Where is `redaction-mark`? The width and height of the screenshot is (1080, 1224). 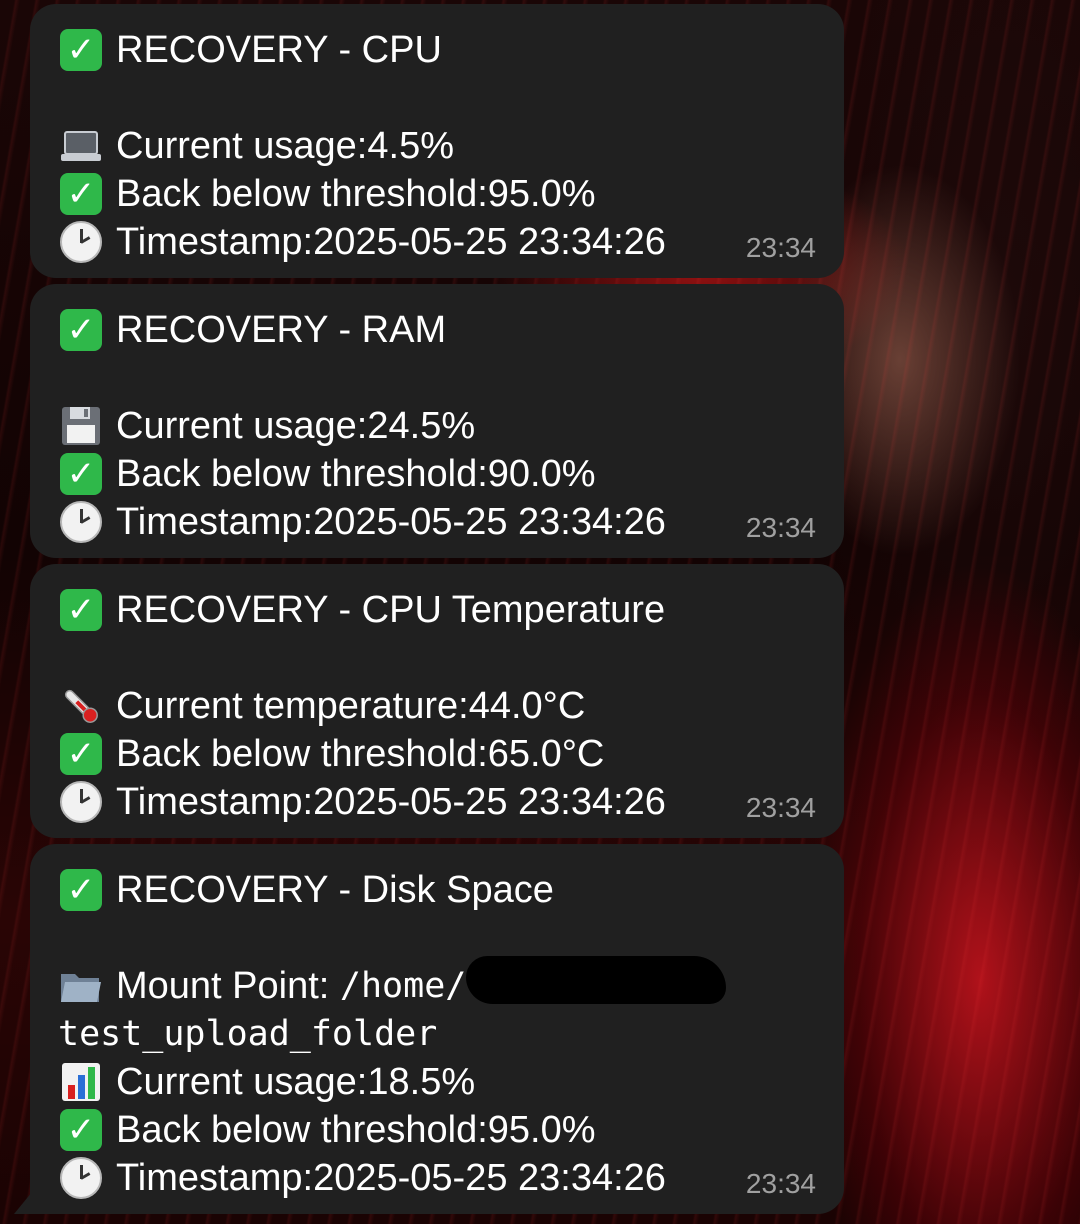
redaction-mark is located at coordinates (596, 980).